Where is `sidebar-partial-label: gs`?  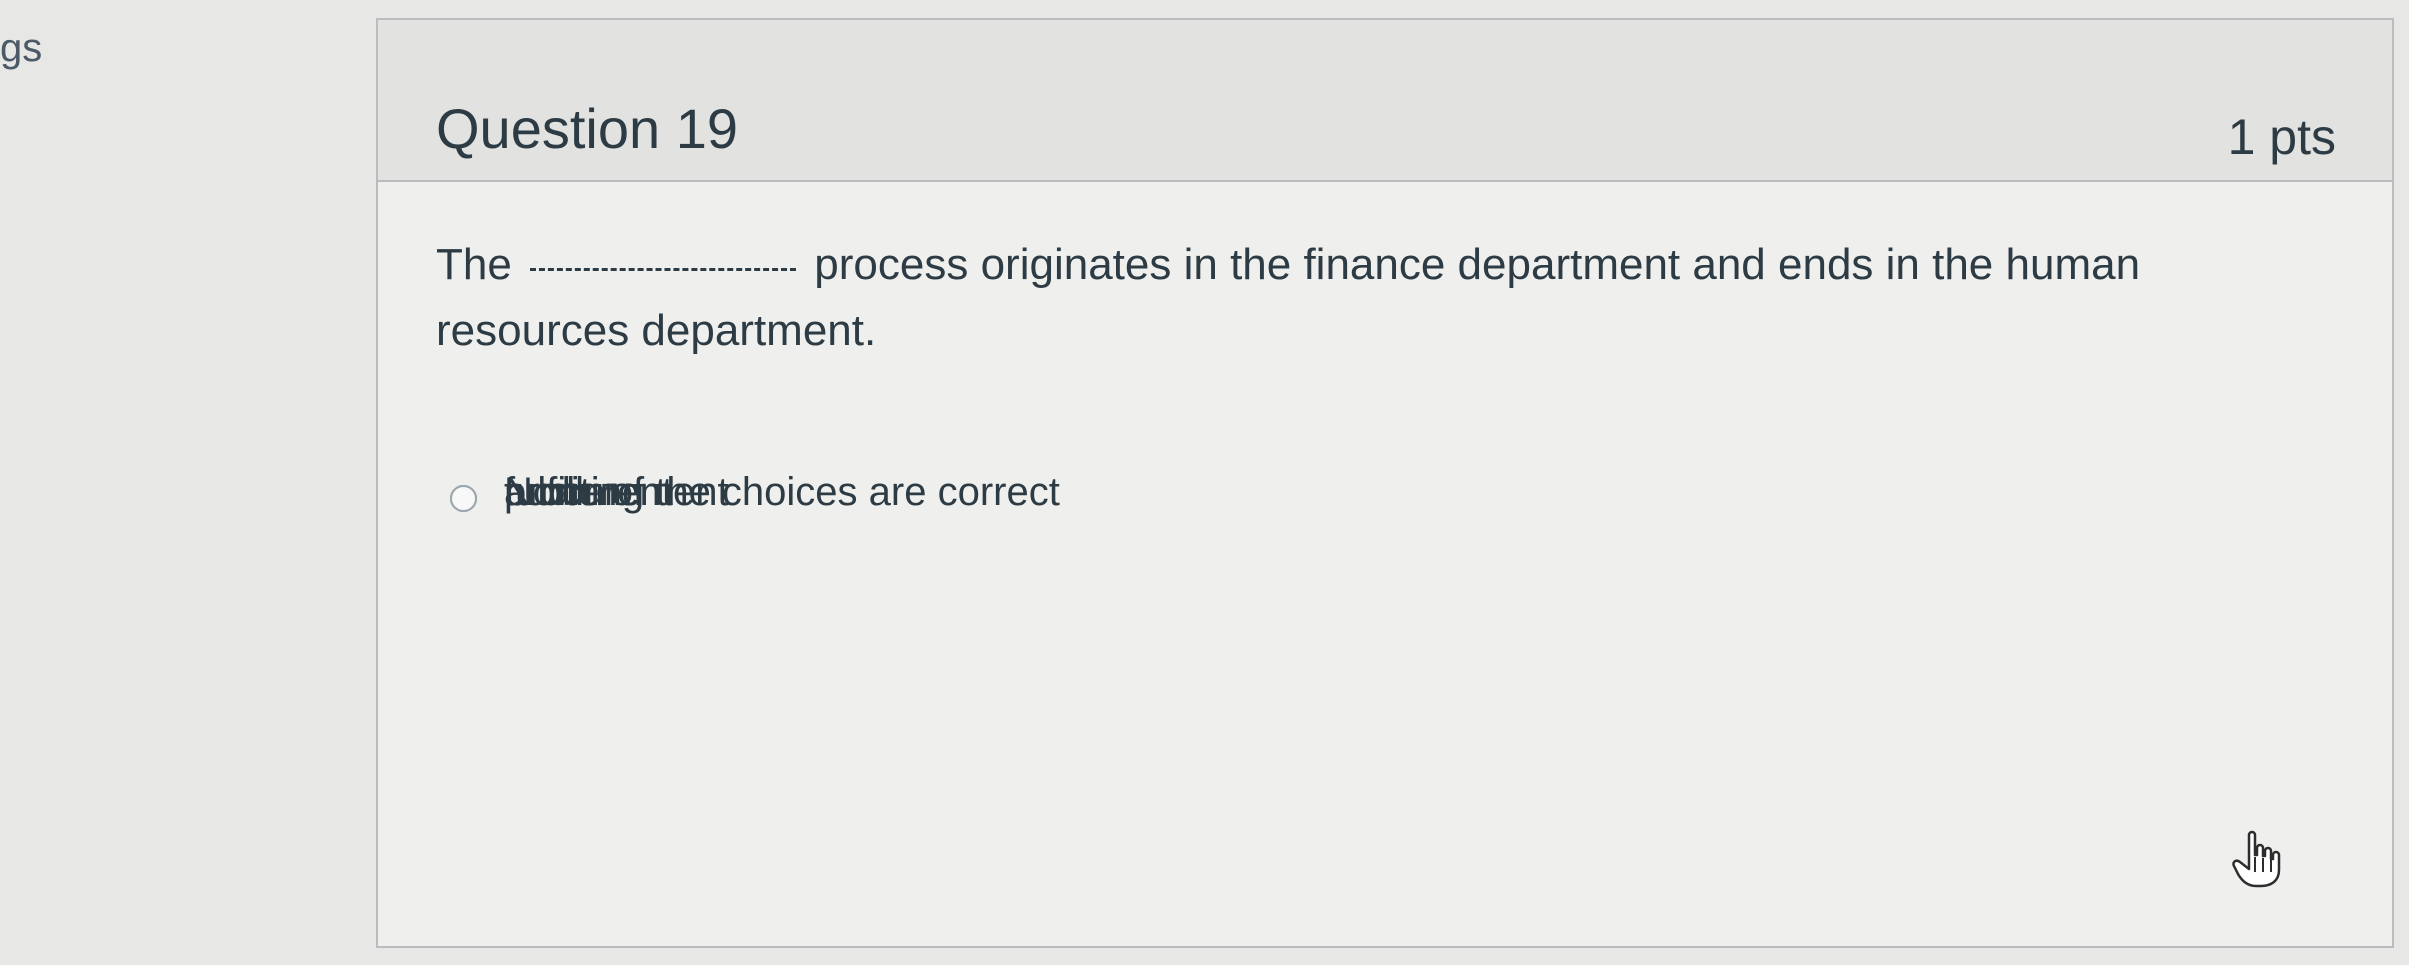 sidebar-partial-label: gs is located at coordinates (21, 48).